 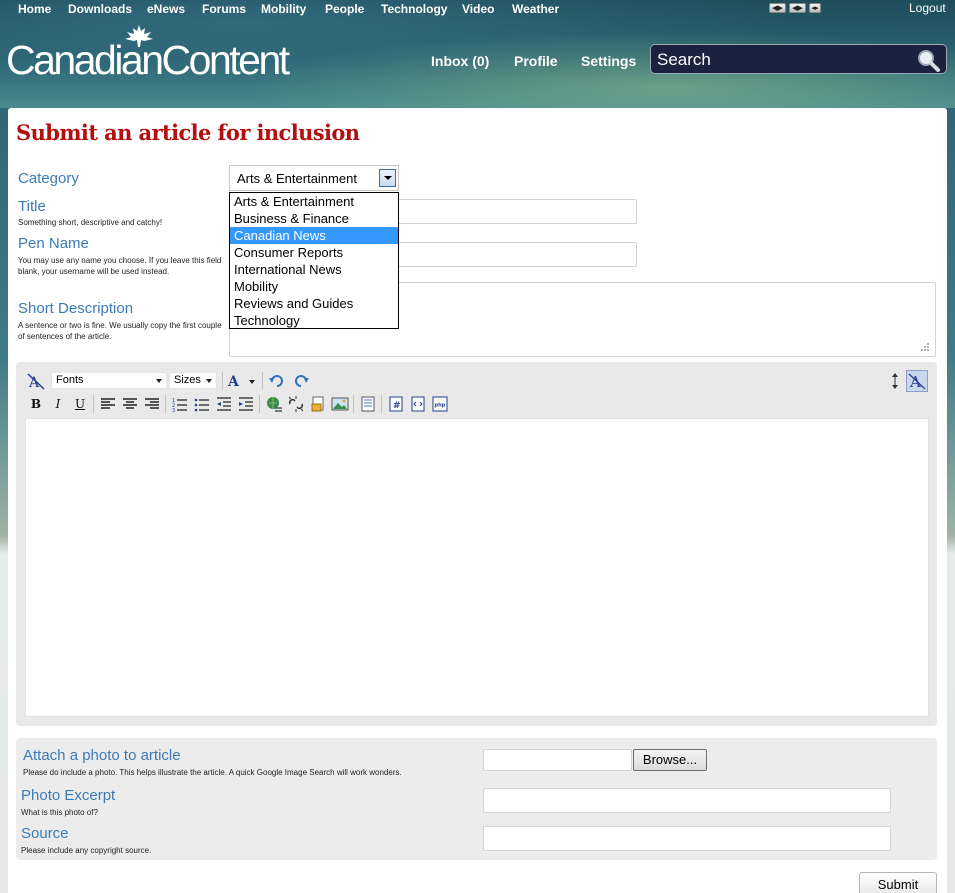 I want to click on nav-video: Video, so click(x=478, y=9).